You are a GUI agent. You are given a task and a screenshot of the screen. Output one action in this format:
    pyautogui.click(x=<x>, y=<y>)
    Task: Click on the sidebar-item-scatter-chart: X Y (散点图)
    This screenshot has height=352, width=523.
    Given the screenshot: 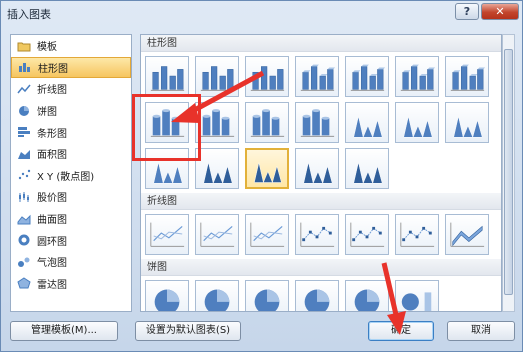 What is the action you would take?
    pyautogui.click(x=71, y=176)
    